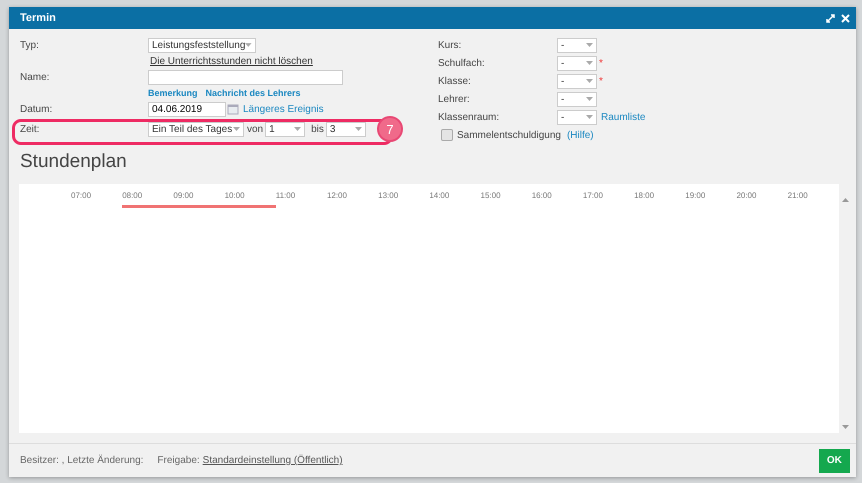  I want to click on to-select: 3, so click(346, 129).